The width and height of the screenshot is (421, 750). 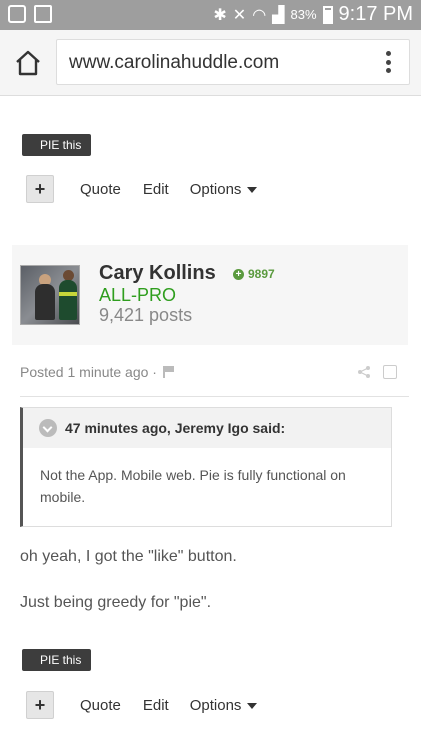 What do you see at coordinates (48, 428) in the screenshot?
I see `chevron-down-icon` at bounding box center [48, 428].